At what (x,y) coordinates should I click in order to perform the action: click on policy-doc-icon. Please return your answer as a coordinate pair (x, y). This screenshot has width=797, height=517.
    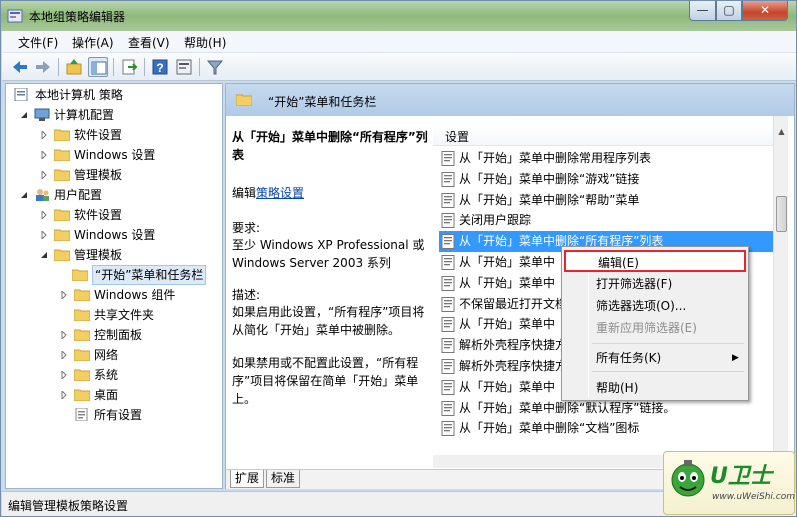
    Looking at the image, I should click on (21, 94).